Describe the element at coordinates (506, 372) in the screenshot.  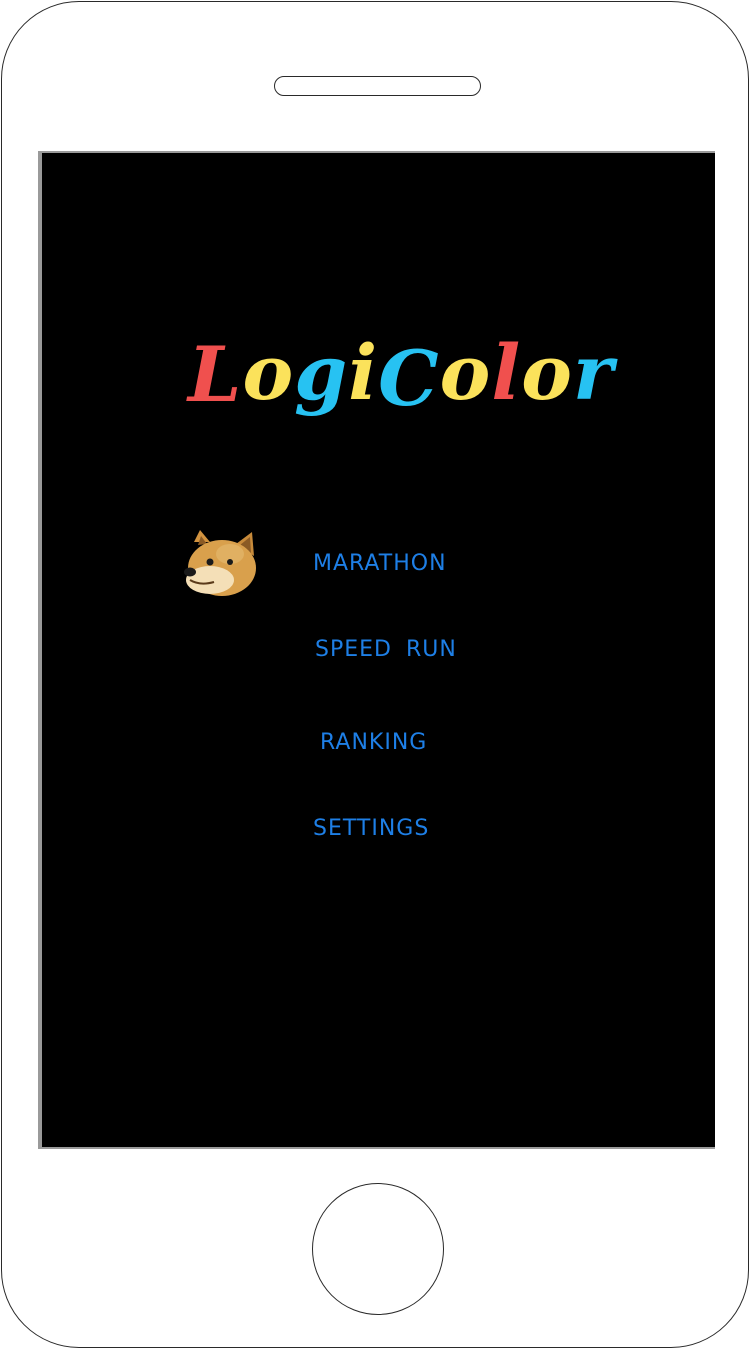
I see `logo-letter: l` at that location.